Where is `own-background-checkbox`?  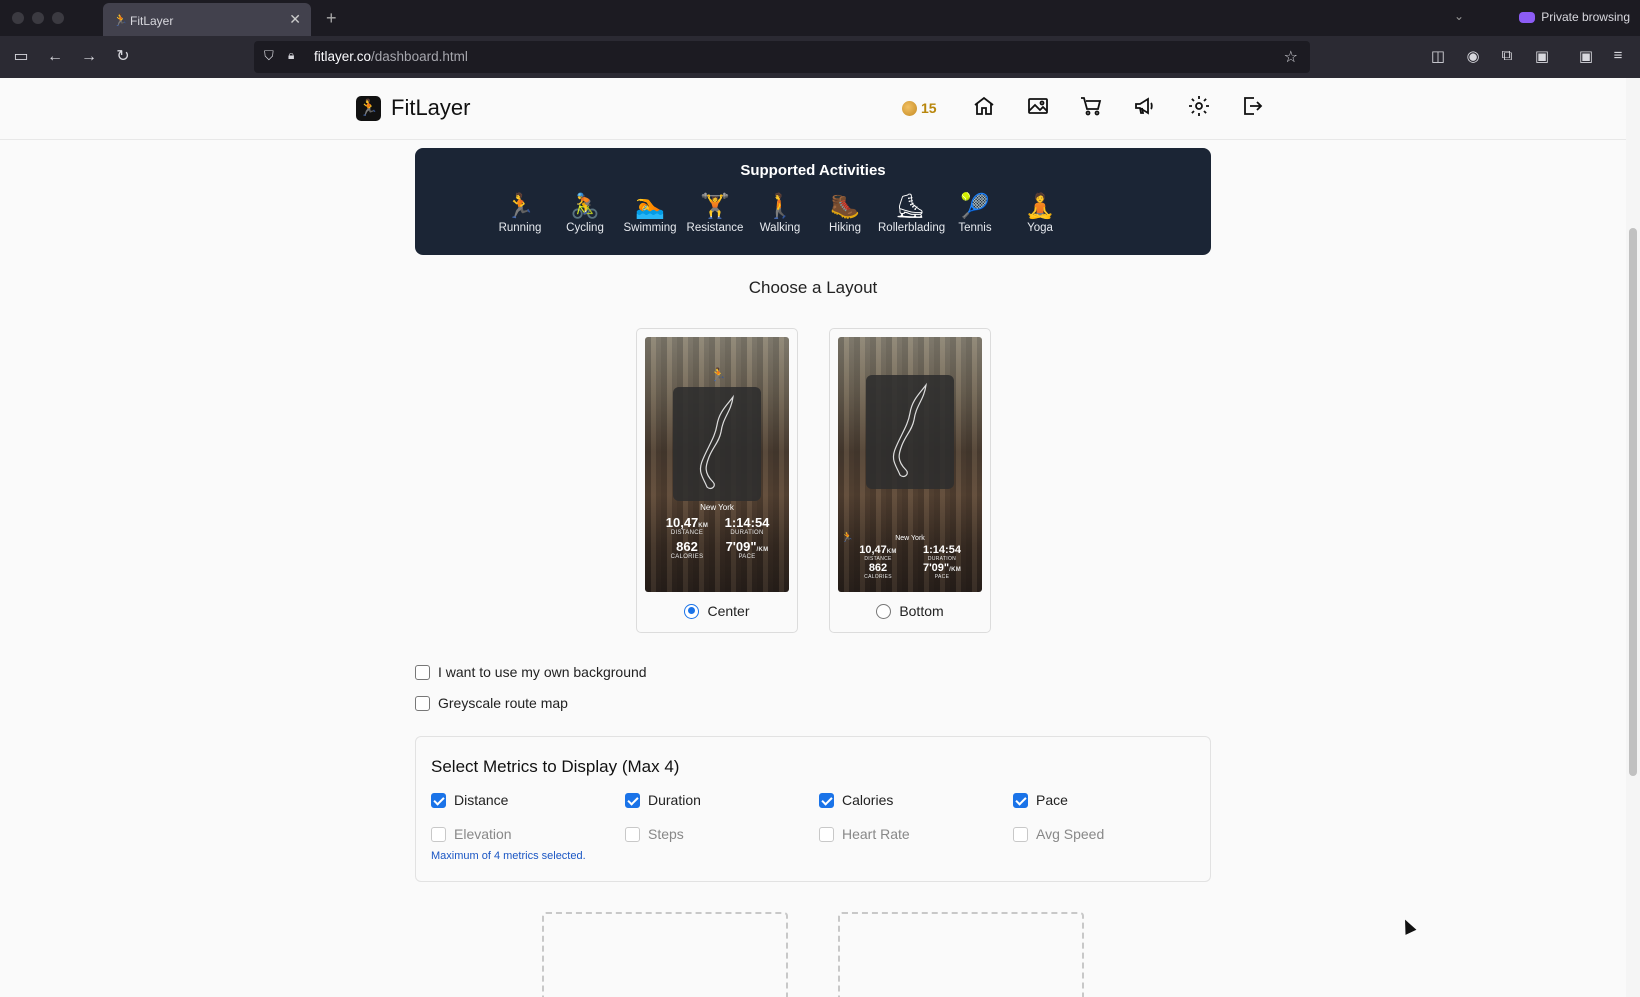
own-background-checkbox is located at coordinates (422, 672).